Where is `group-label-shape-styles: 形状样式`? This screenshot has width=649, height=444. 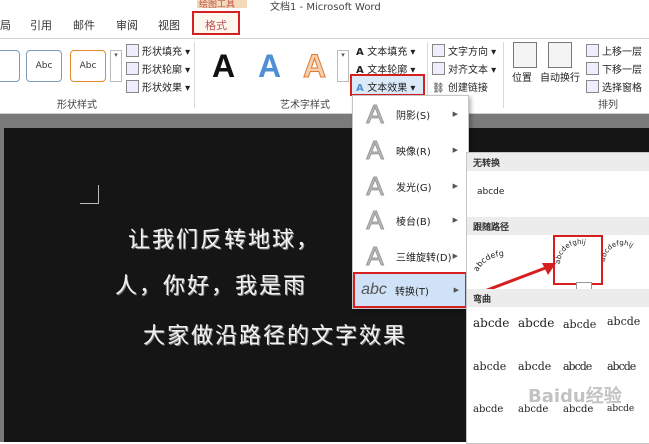 group-label-shape-styles: 形状样式 is located at coordinates (77, 105).